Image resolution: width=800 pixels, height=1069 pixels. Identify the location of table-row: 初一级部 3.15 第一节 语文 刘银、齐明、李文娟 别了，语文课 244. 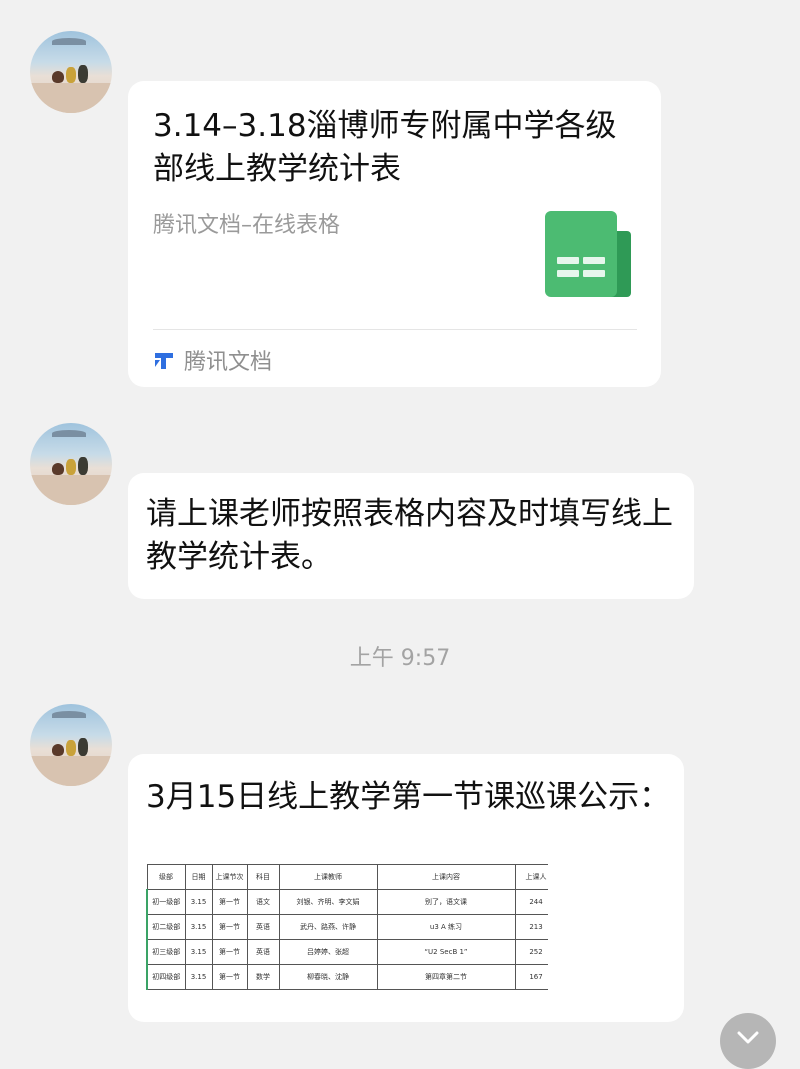
(347, 902).